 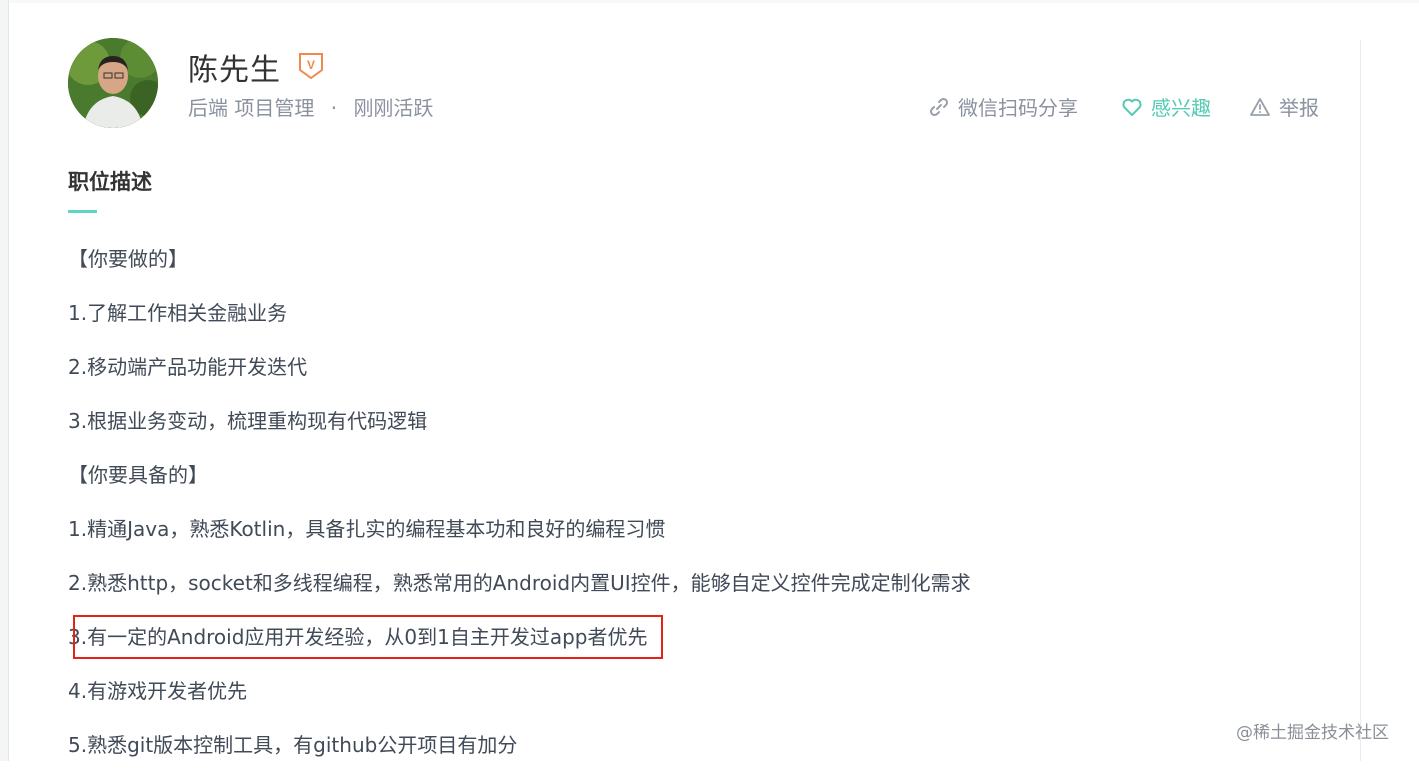 I want to click on interest-button: 感兴趣, so click(x=1166, y=106).